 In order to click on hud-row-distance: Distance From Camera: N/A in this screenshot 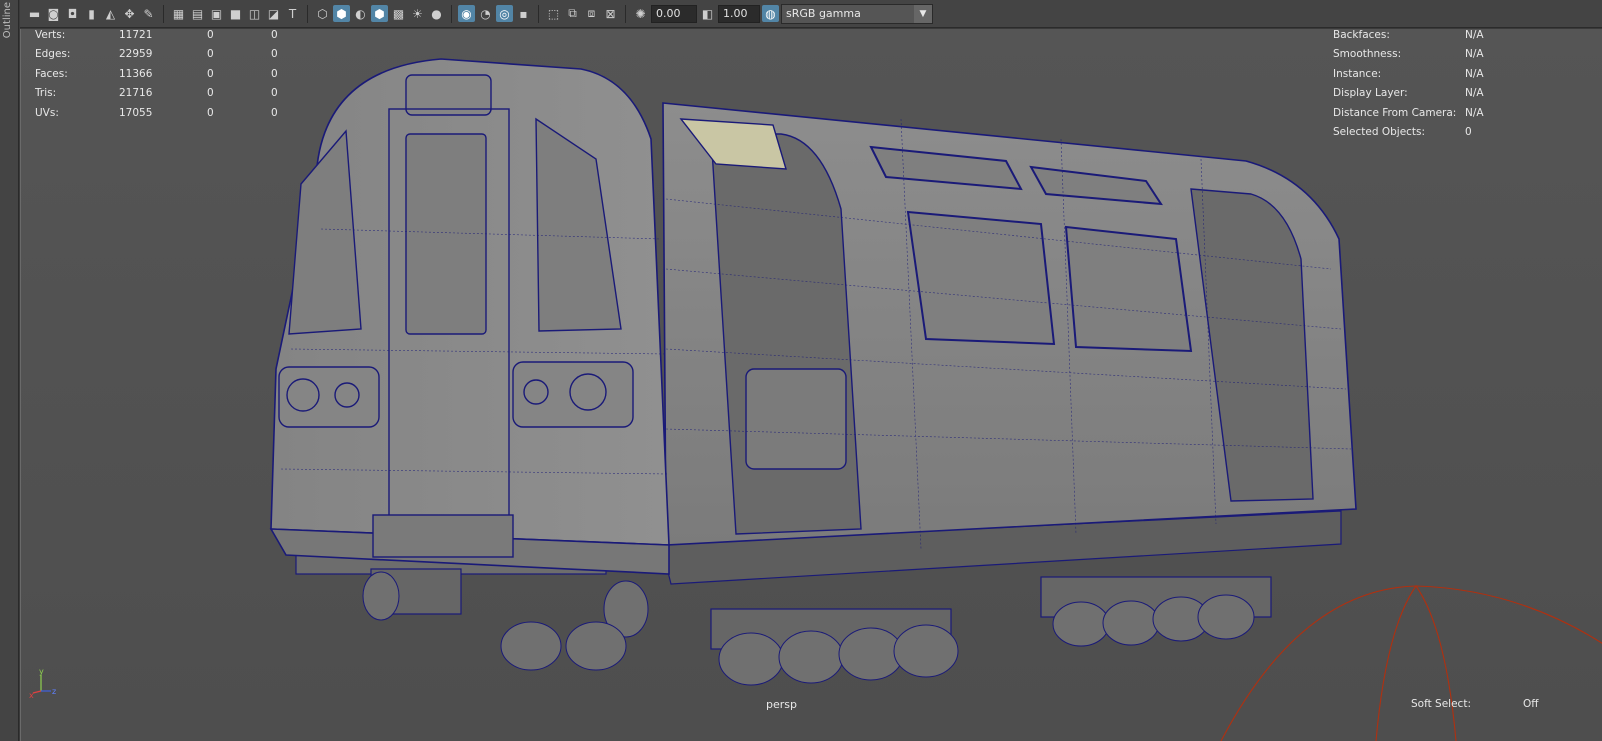, I will do `click(1408, 113)`.